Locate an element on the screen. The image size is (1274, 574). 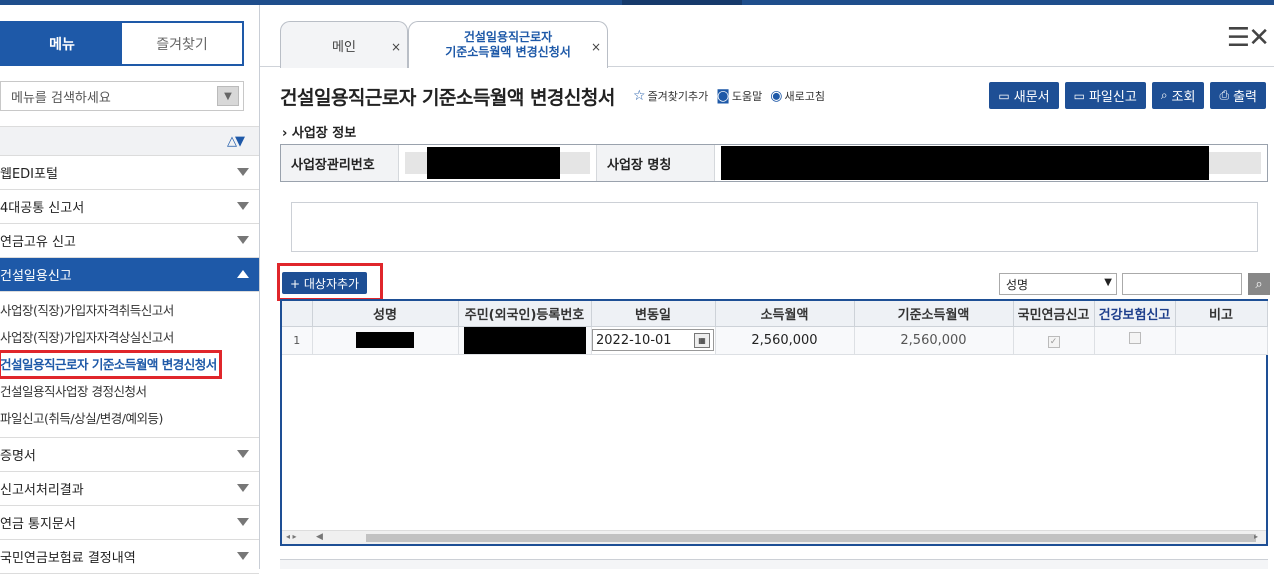
search-button: ⌕ 조회 is located at coordinates (1178, 95).